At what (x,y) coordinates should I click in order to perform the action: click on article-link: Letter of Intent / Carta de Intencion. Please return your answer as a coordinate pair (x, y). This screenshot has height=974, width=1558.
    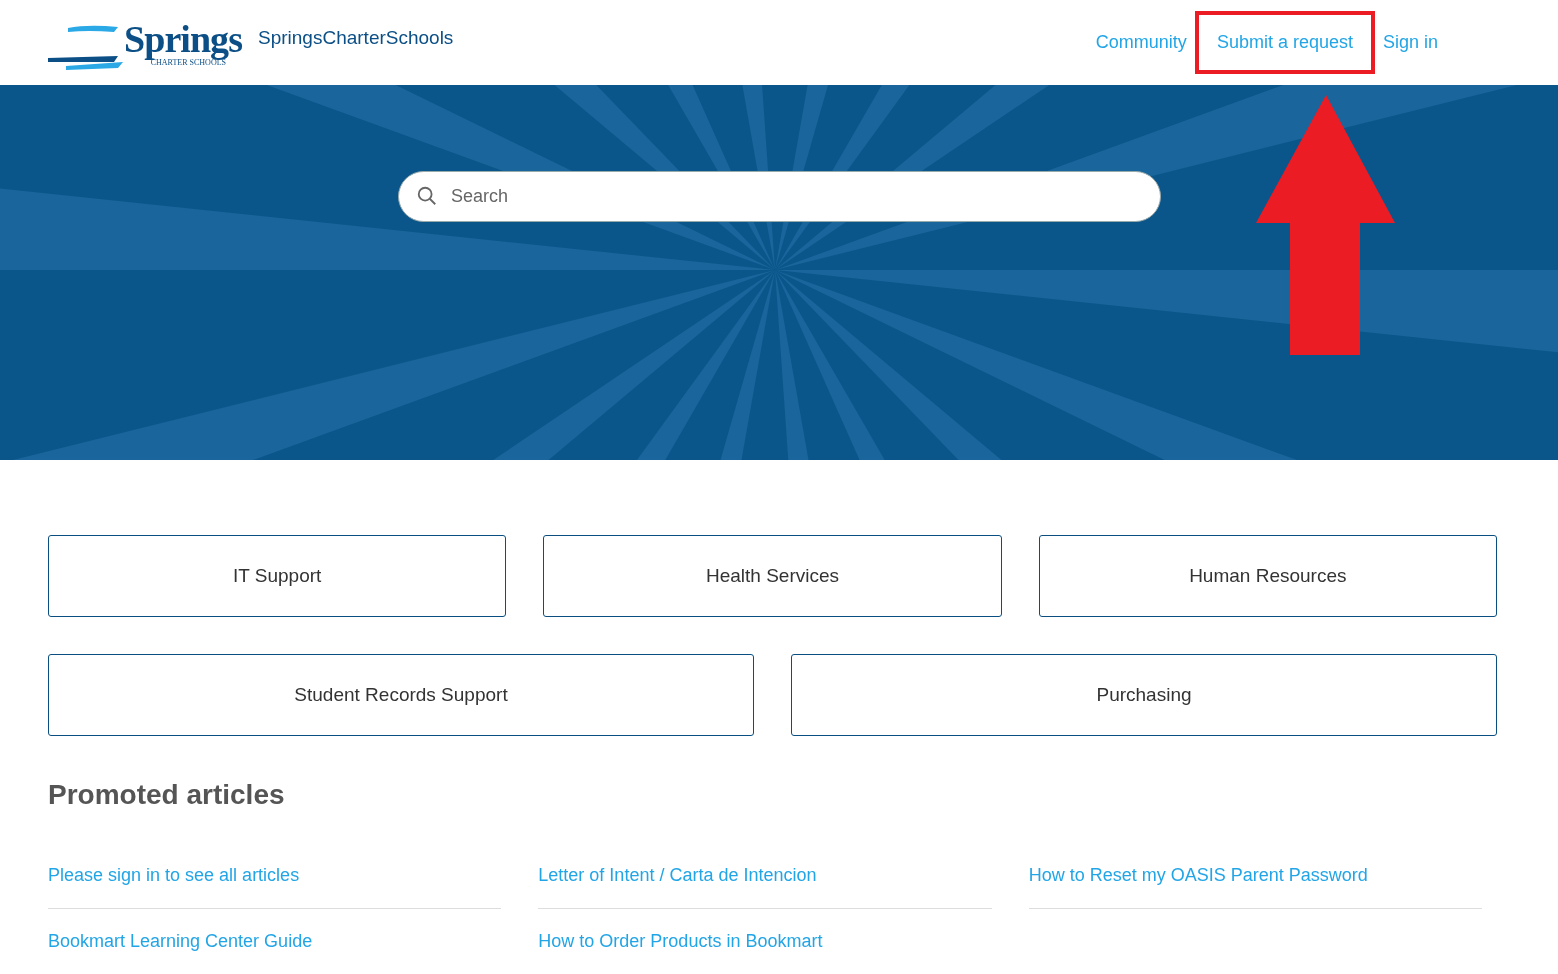
    Looking at the image, I should click on (677, 875).